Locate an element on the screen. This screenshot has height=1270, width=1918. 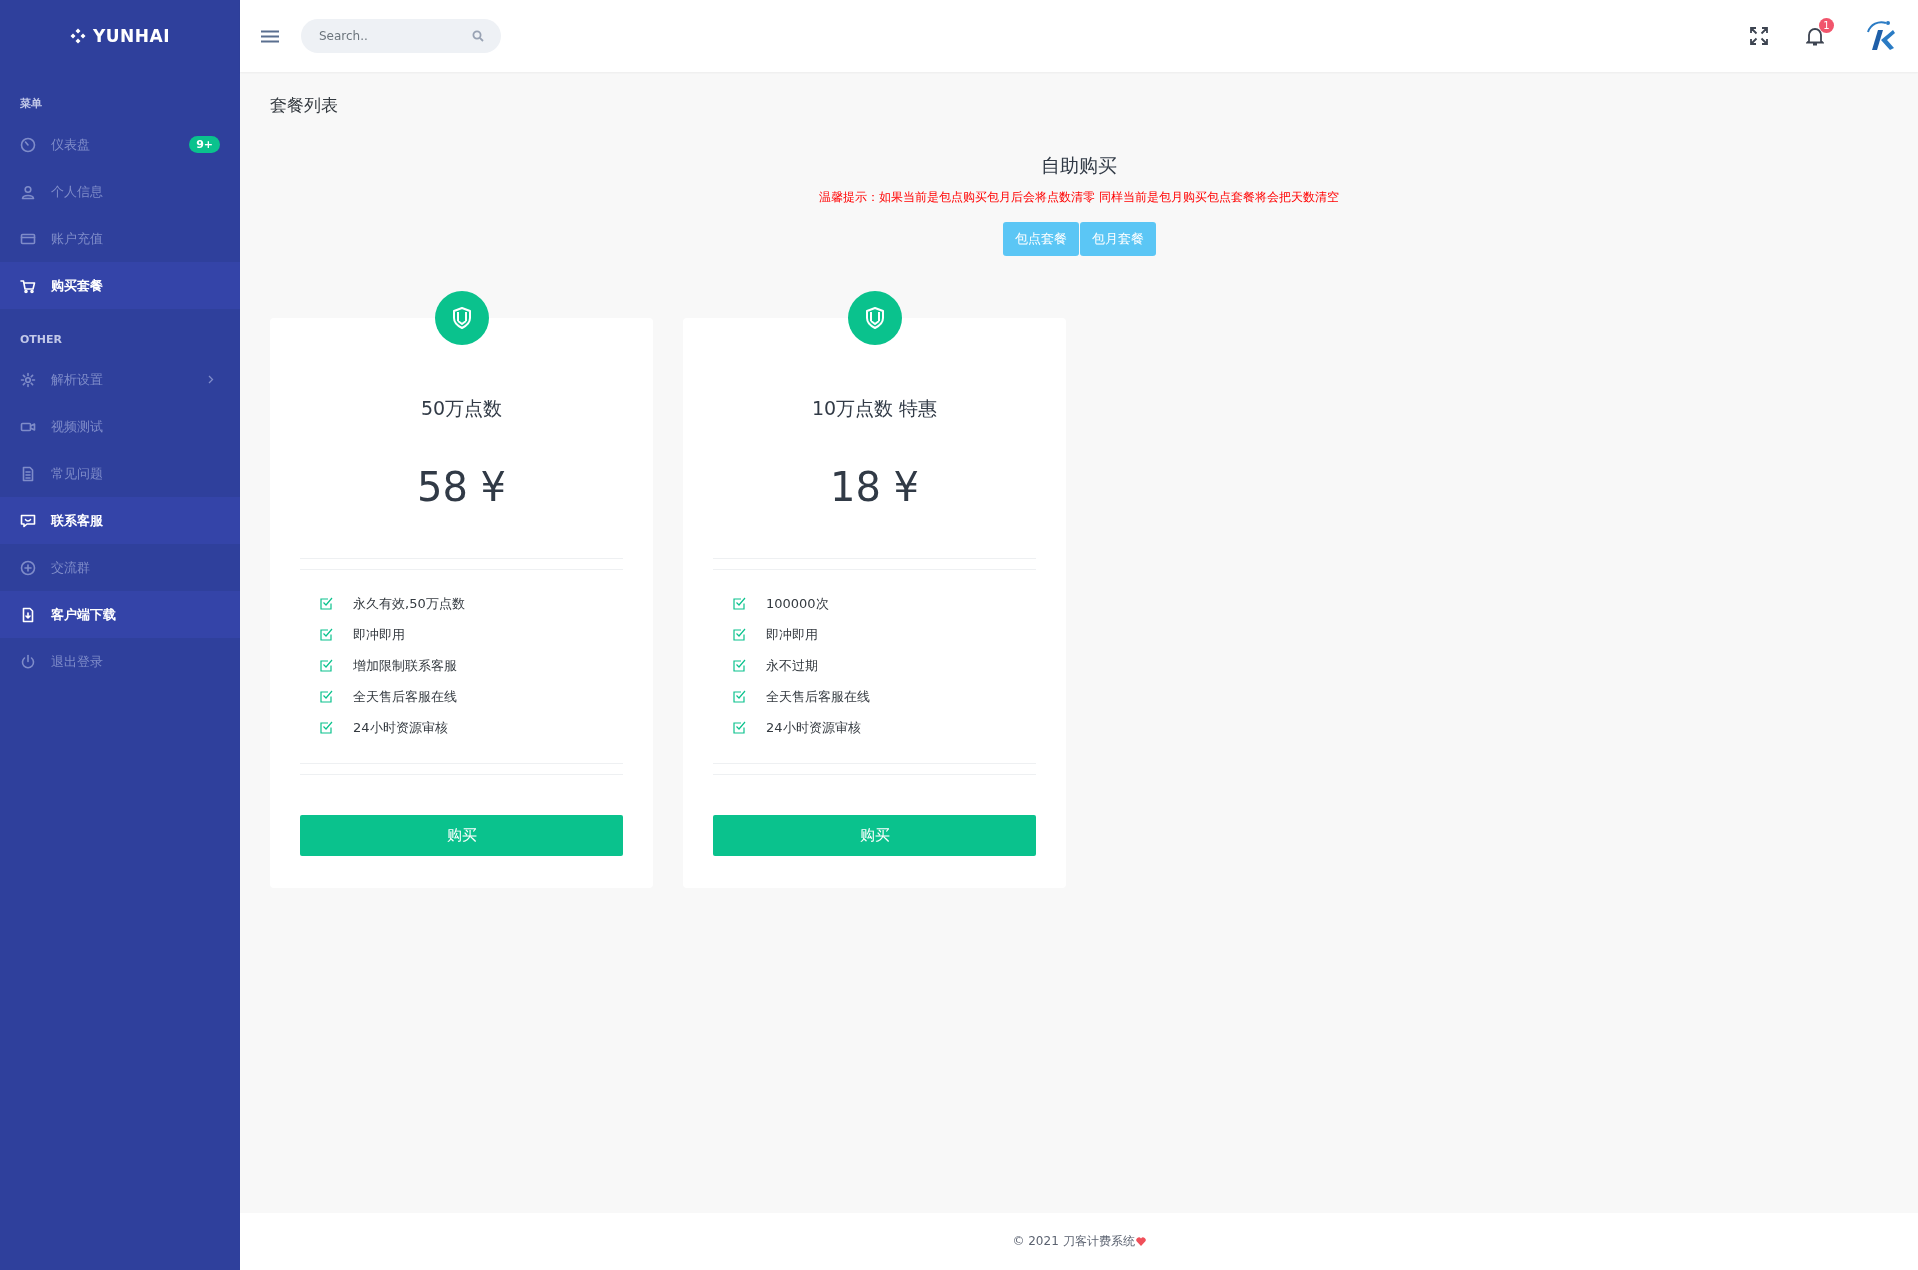
nav-label: 交流群 is located at coordinates (71, 567).